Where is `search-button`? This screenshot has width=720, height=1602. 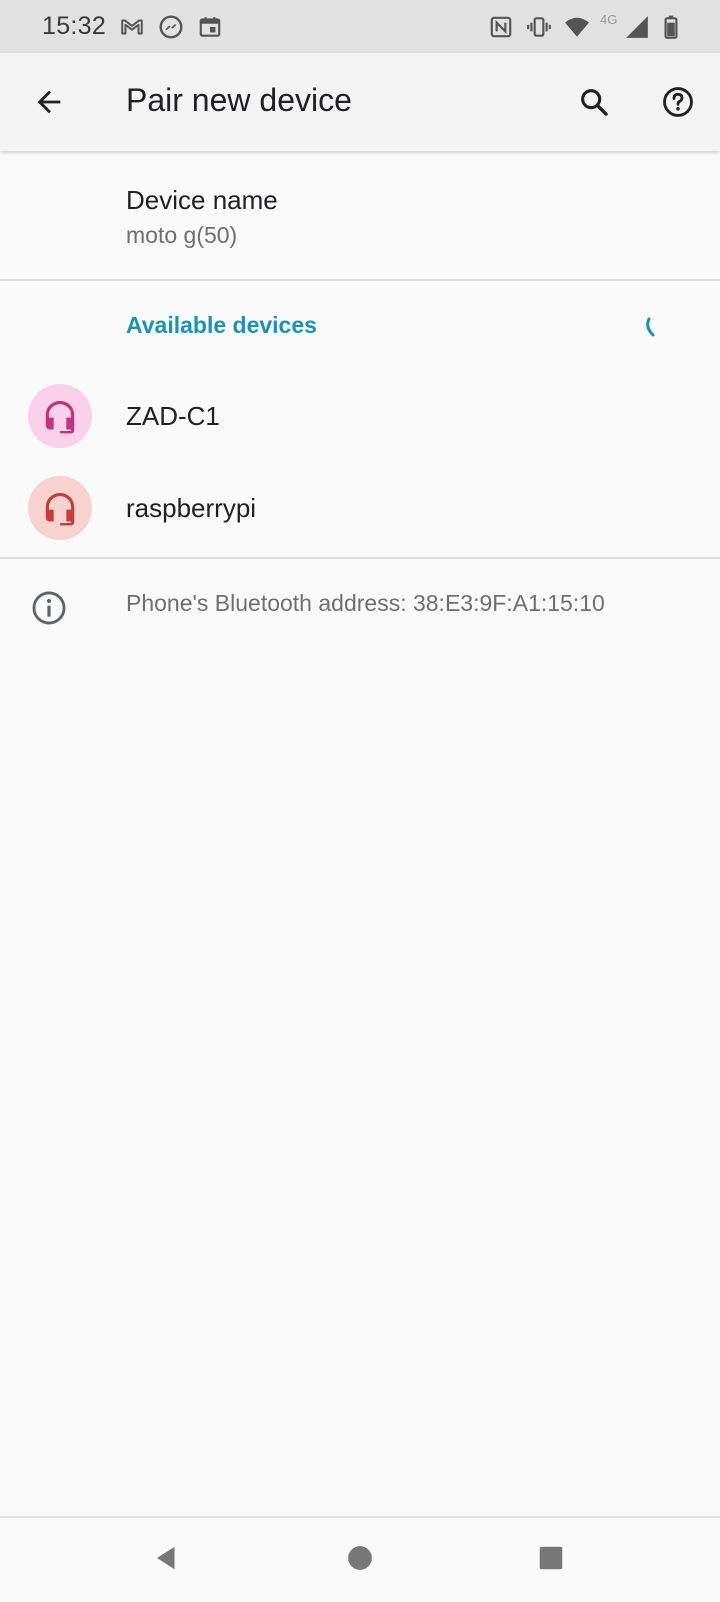
search-button is located at coordinates (594, 102).